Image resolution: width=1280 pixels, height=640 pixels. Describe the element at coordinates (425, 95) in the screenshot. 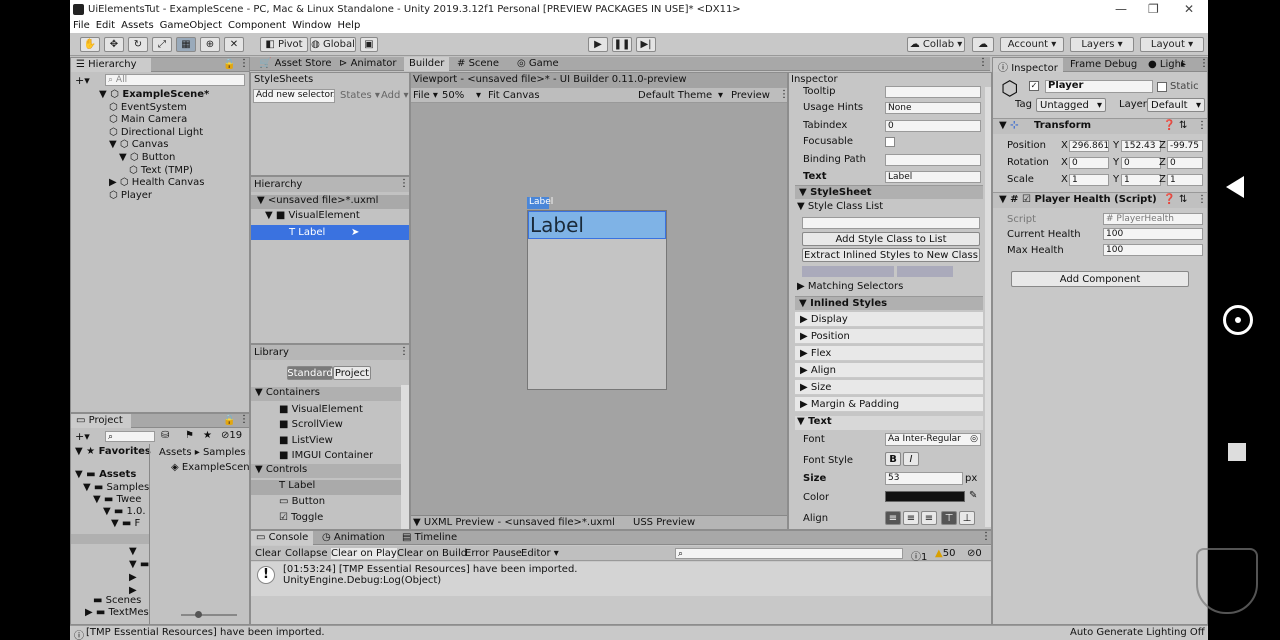

I see `viewport-file-menu: File ▾` at that location.